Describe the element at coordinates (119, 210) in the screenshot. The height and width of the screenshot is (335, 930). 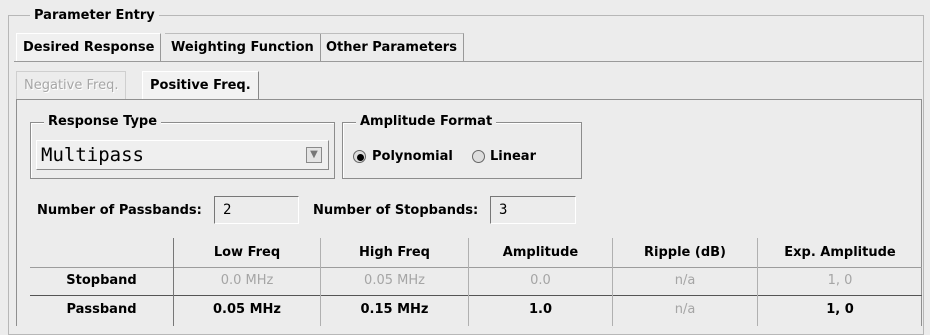
I see `passbands-label: Number of Passbands:` at that location.